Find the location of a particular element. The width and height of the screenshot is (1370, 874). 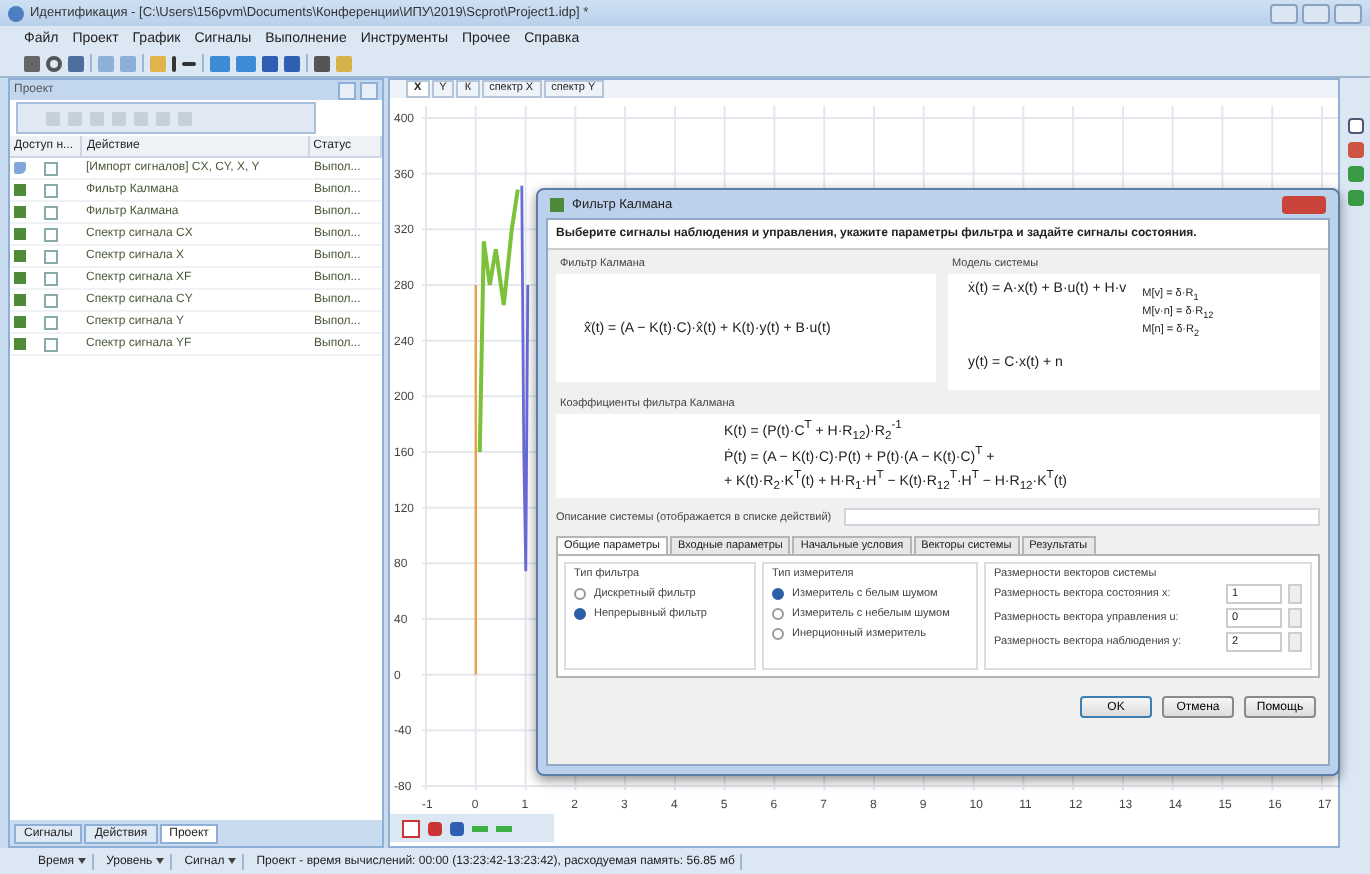

maximize-button is located at coordinates (1316, 13).